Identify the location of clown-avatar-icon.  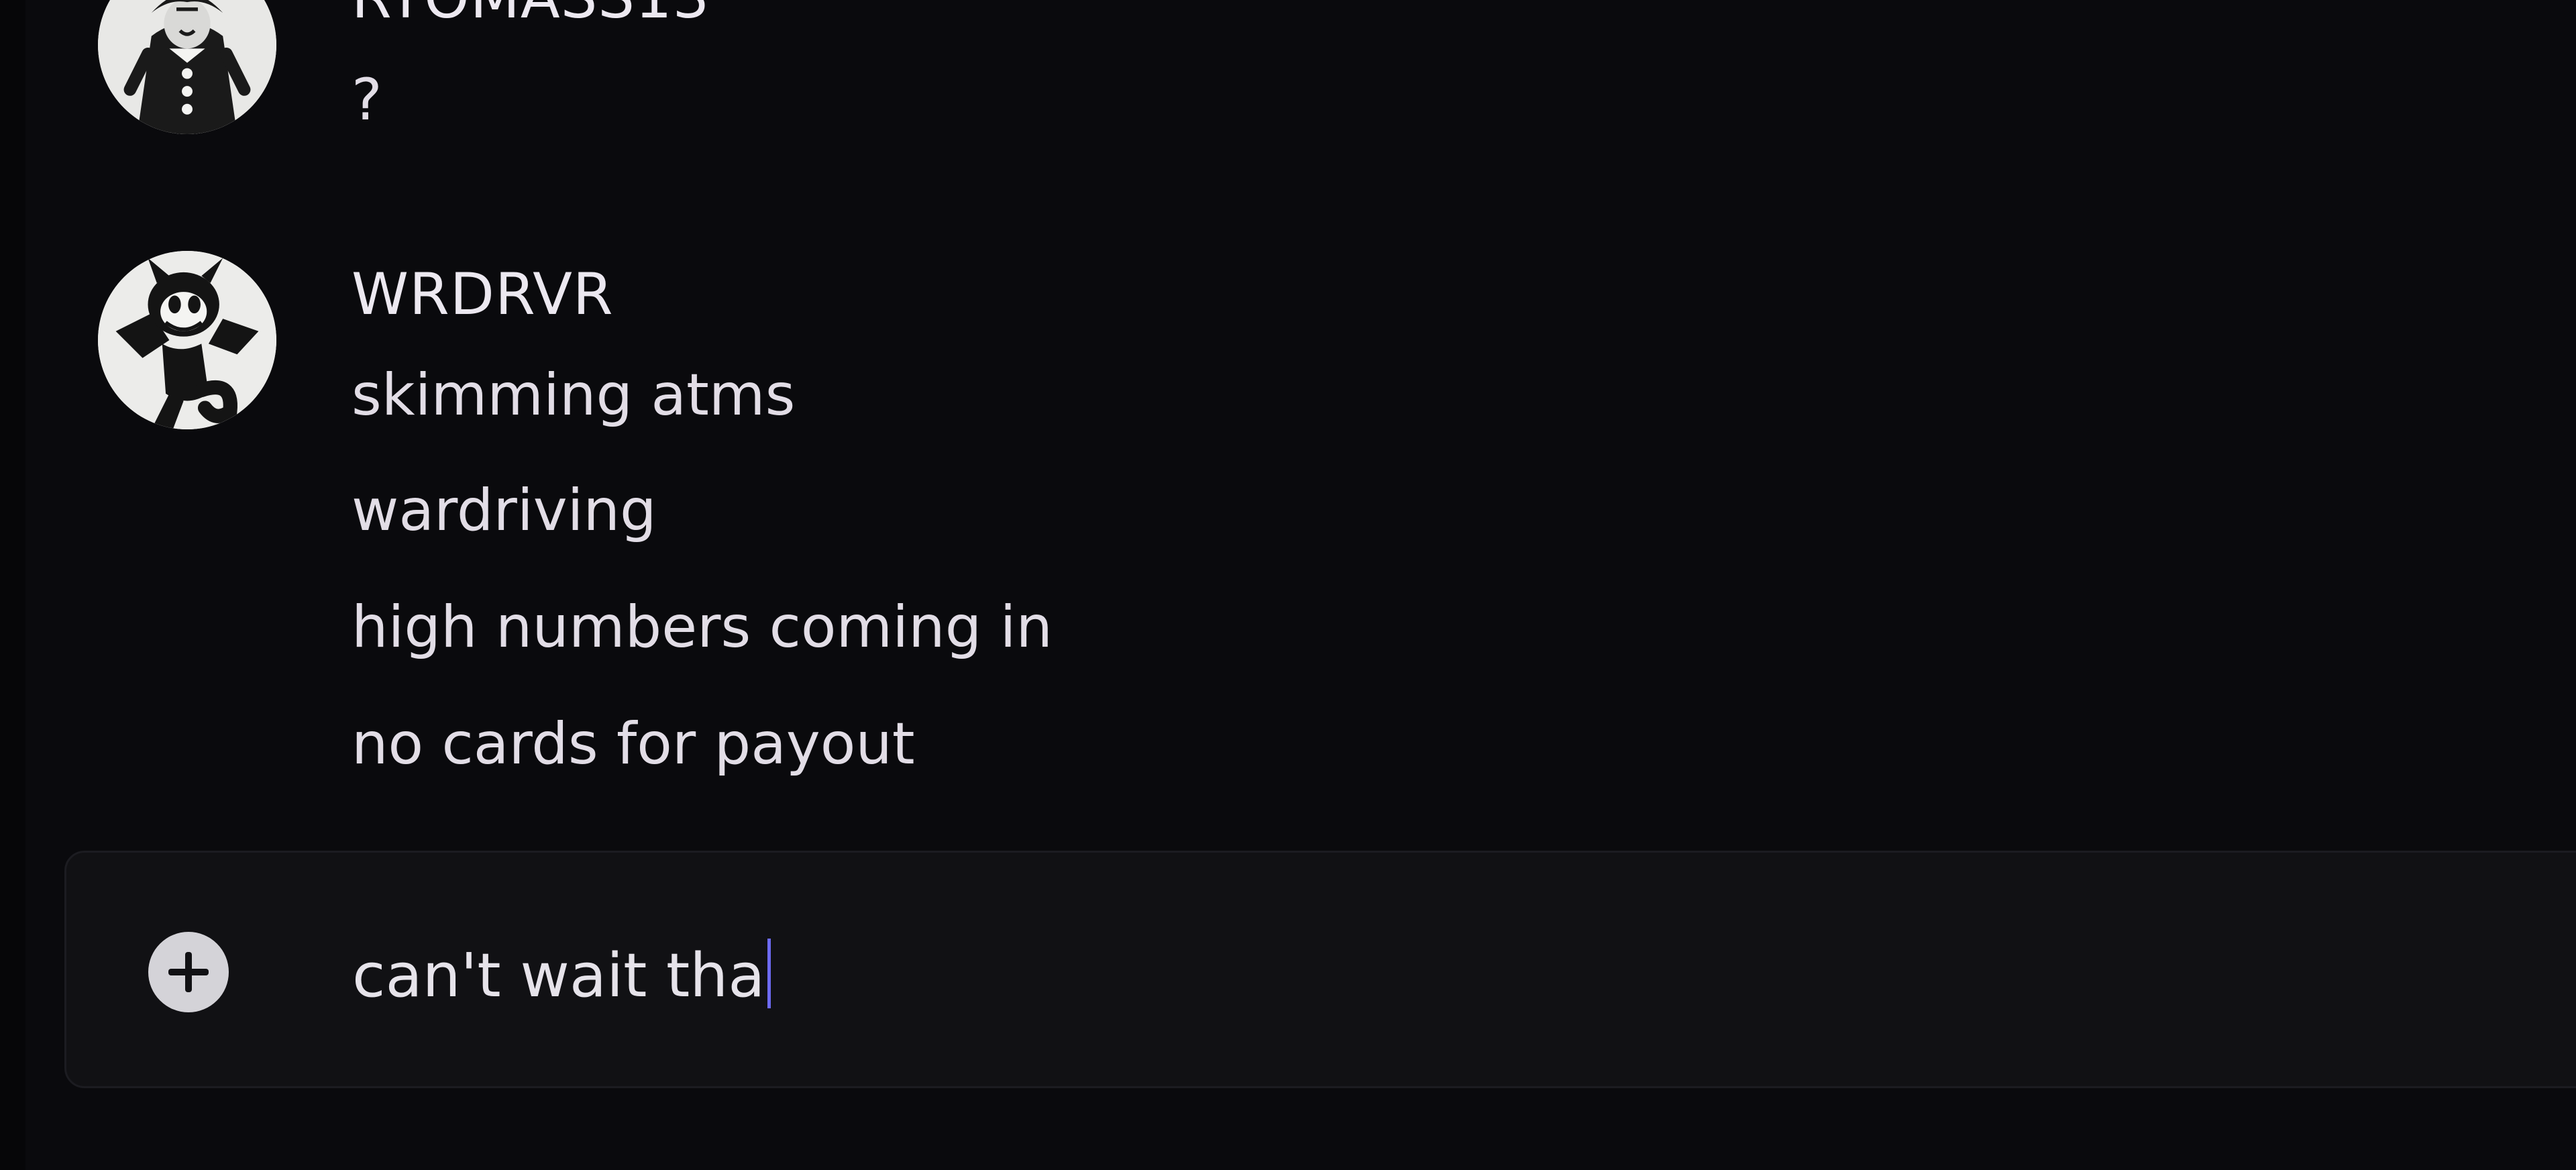
(187, 67).